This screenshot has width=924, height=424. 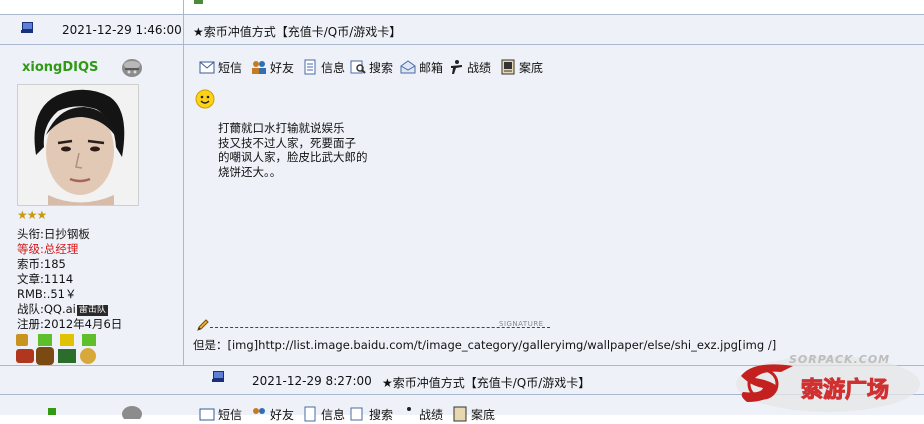 I want to click on post-body-line: 打薾就口水打输就说娱乐, so click(x=281, y=128).